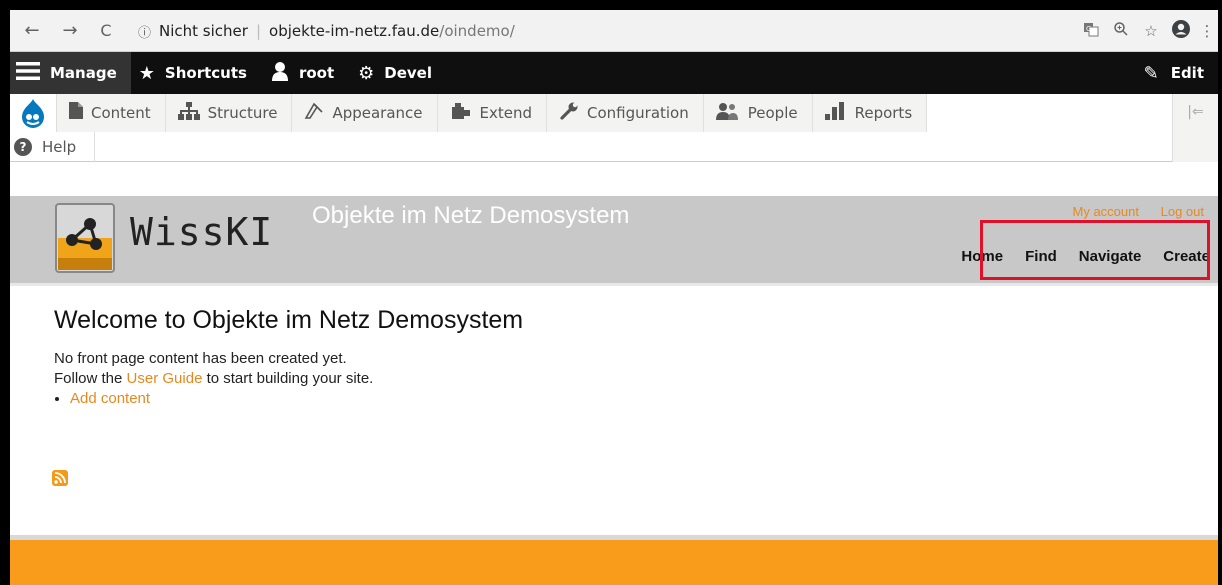 Image resolution: width=1222 pixels, height=585 pixels. What do you see at coordinates (835, 113) in the screenshot?
I see `reports-icon` at bounding box center [835, 113].